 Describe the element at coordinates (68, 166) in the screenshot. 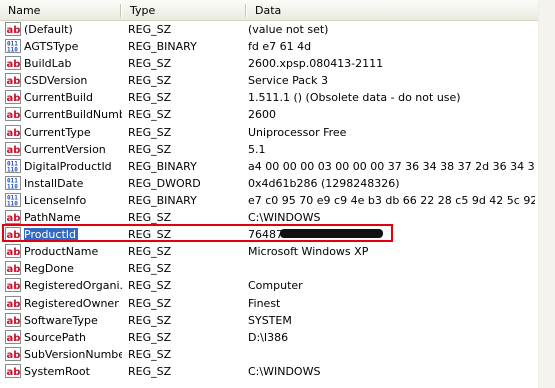

I see `value-name-text: DigitalProductId` at that location.